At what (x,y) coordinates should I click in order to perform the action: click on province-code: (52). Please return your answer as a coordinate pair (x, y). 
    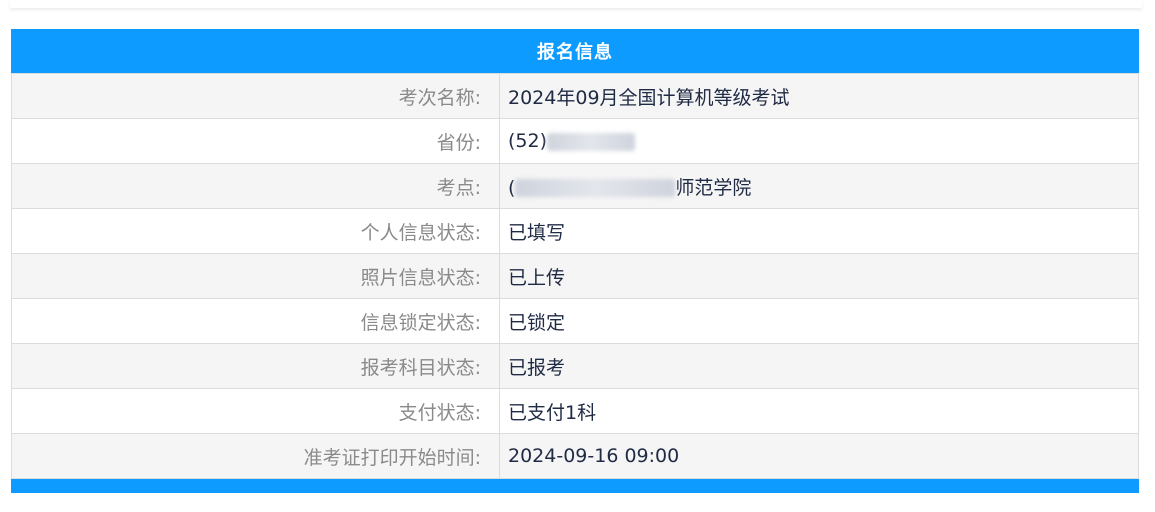
    Looking at the image, I should click on (528, 141).